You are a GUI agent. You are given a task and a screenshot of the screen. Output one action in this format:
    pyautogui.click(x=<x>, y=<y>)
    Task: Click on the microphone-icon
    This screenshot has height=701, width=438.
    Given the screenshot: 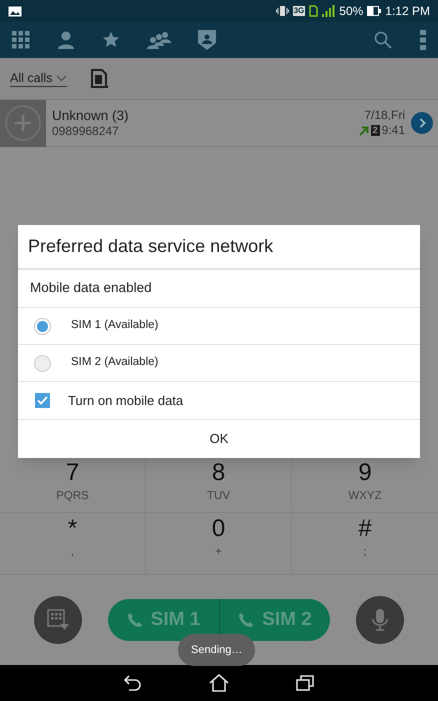 What is the action you would take?
    pyautogui.click(x=380, y=620)
    